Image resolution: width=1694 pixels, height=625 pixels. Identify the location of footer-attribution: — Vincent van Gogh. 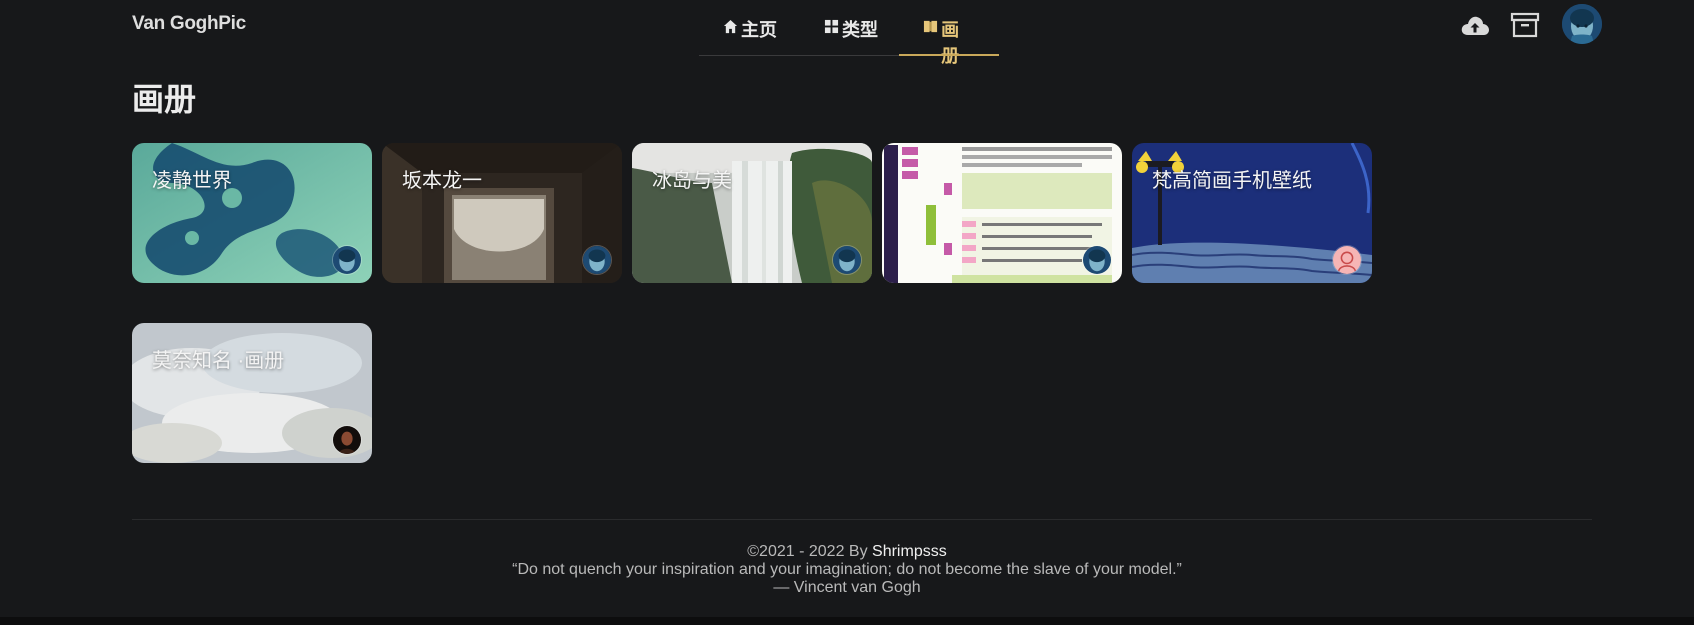
(847, 587).